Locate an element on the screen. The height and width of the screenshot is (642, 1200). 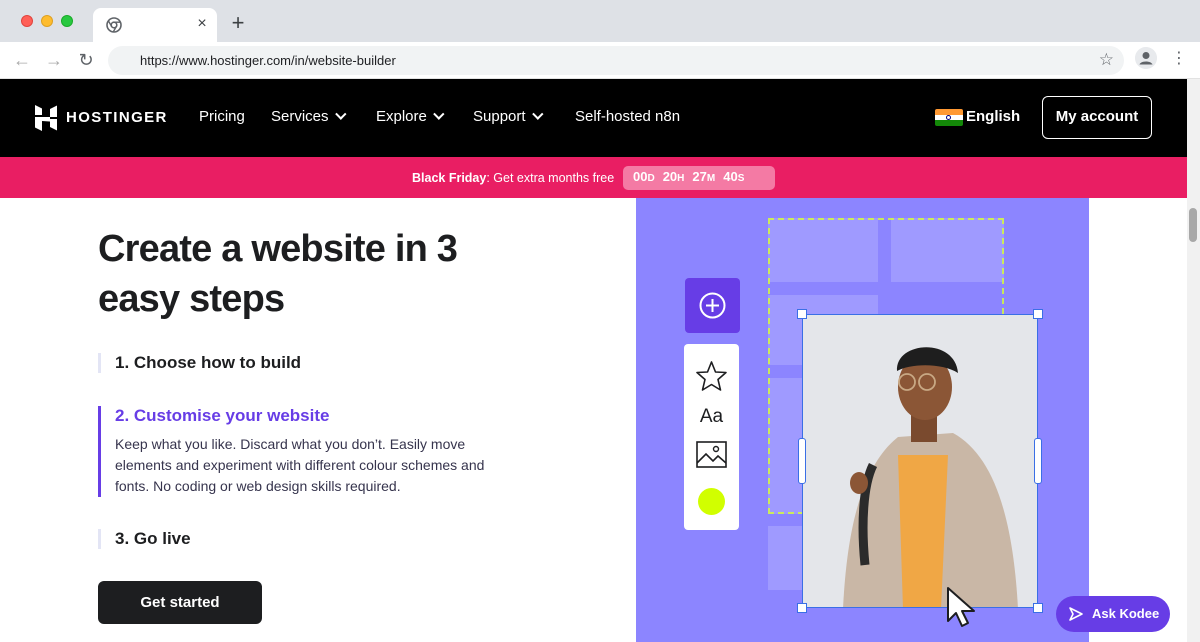
nav-label: Self-hosted n8n is located at coordinates (628, 116).